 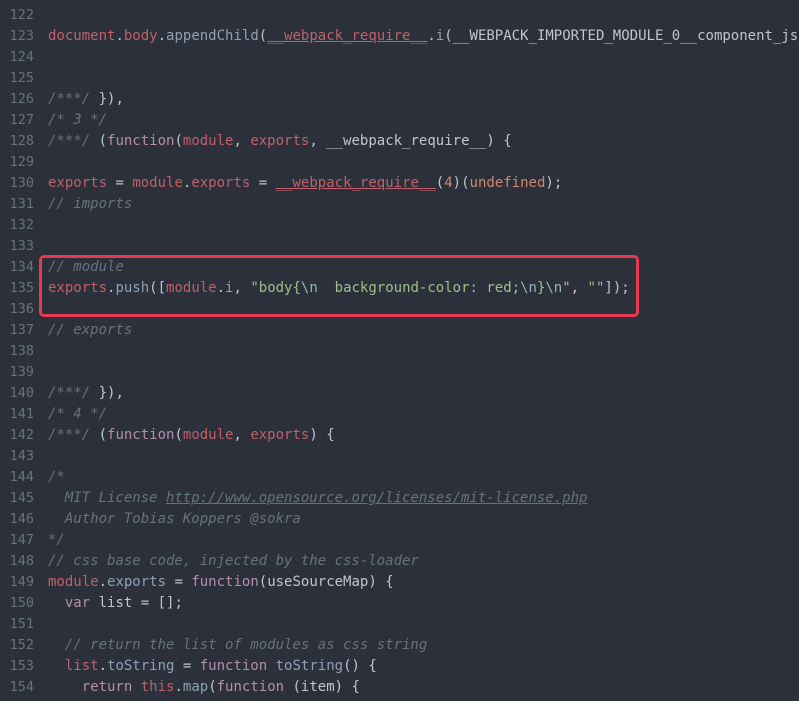 What do you see at coordinates (204, 687) in the screenshot?
I see `code-text: return this.map(function (item) {` at bounding box center [204, 687].